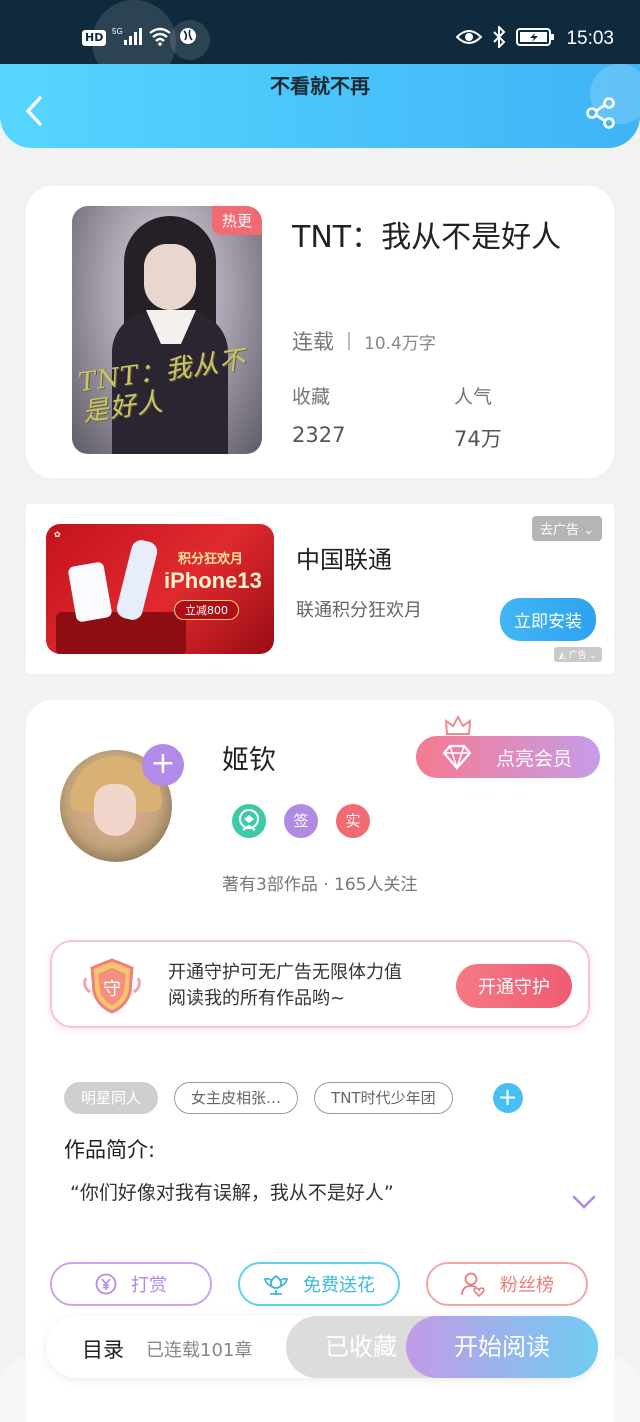 This screenshot has height=1422, width=640. I want to click on guard-banner: 守 开通守护可无广告无限体力值 阅读我的所有作品哟~ 开通守护, so click(320, 984).